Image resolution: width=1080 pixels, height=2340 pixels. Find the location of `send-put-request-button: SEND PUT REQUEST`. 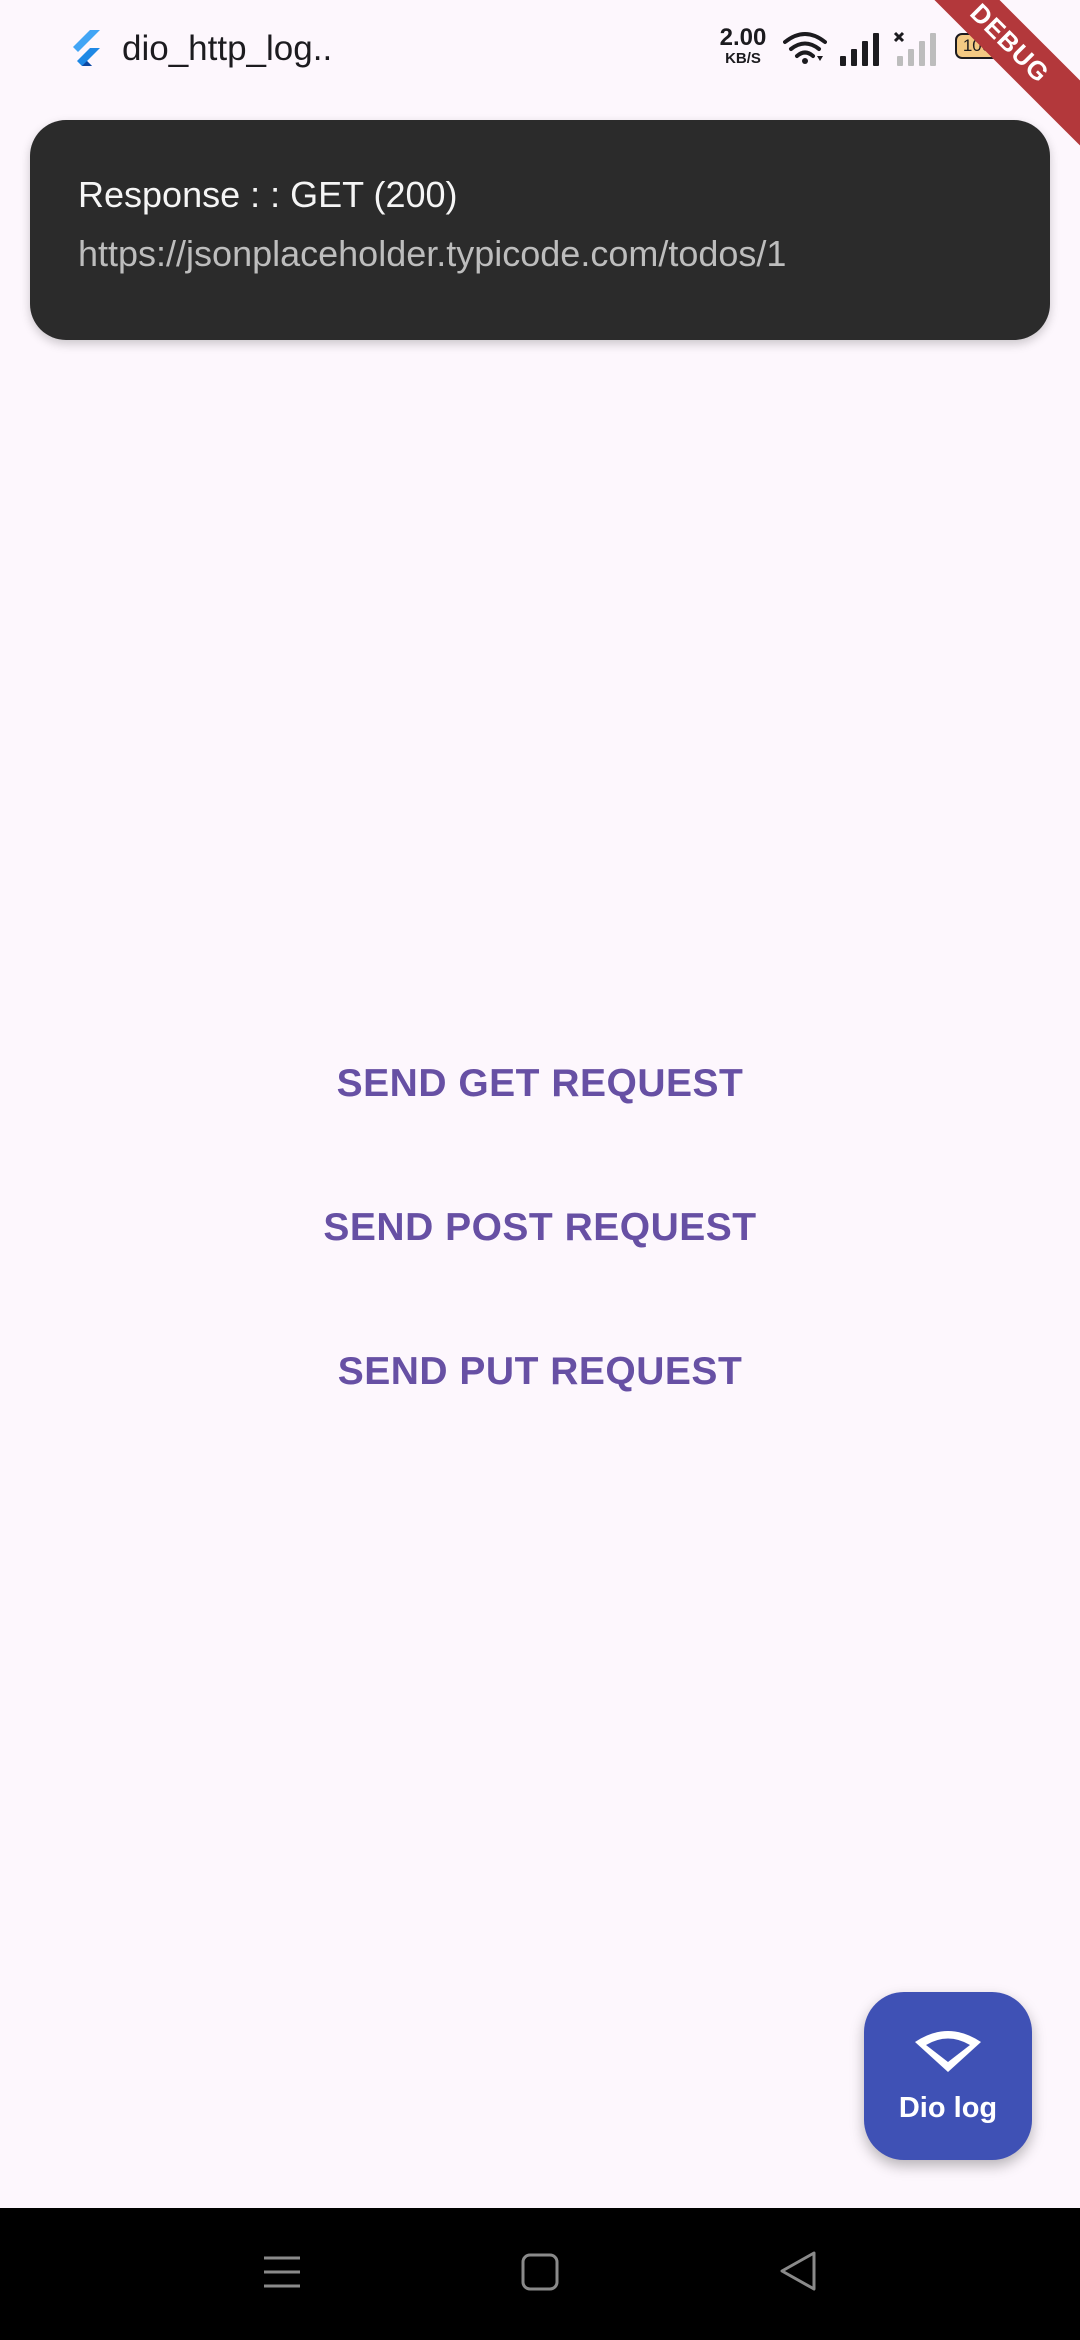

send-put-request-button: SEND PUT REQUEST is located at coordinates (540, 1372).